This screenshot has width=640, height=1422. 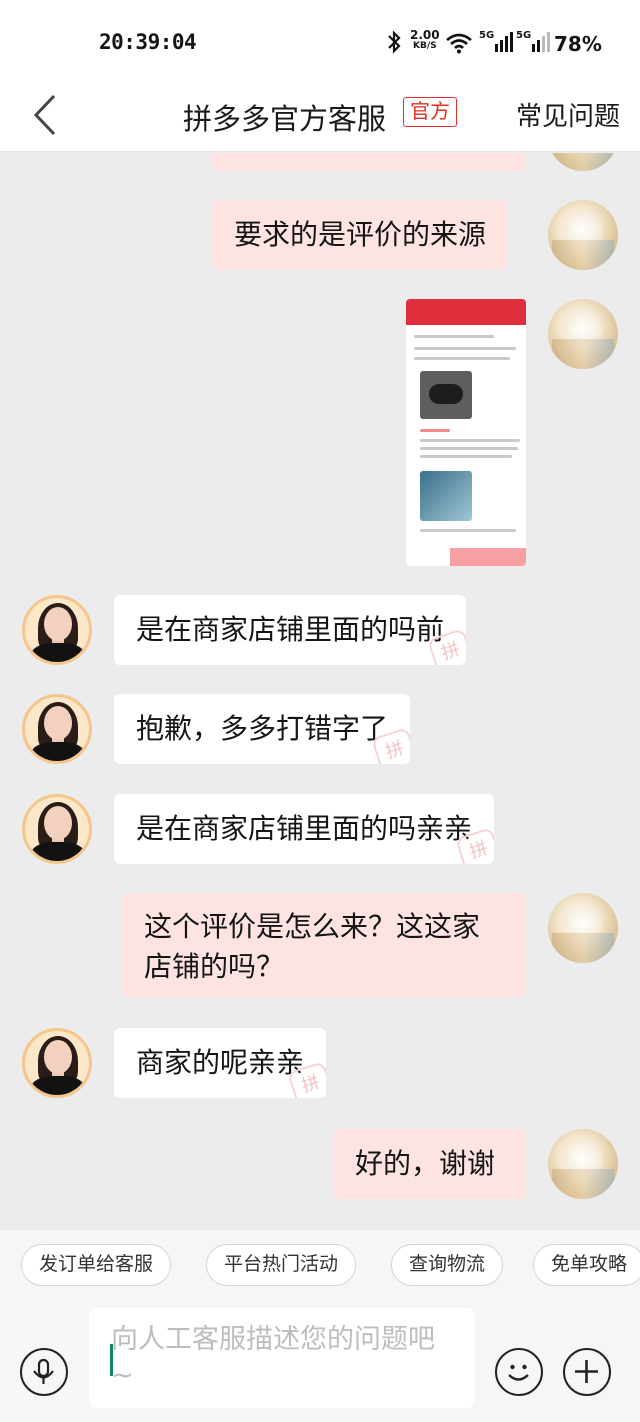 I want to click on message-image-thumbnail, so click(x=466, y=432).